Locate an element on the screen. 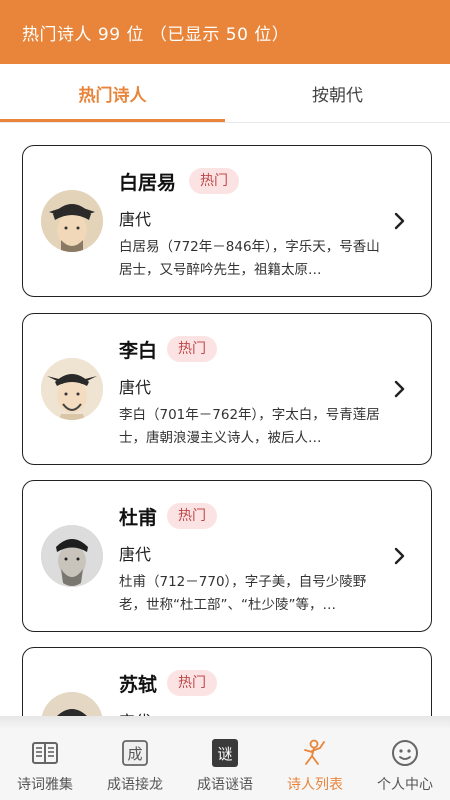  nav-idiom-chain: 成 成语接龙 is located at coordinates (135, 764).